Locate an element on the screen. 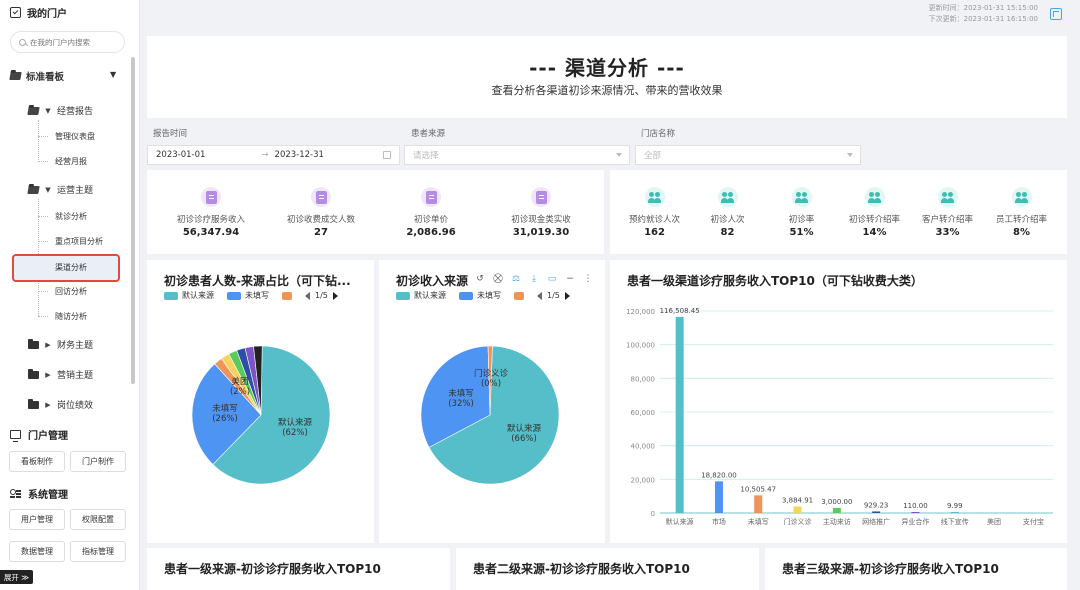 This screenshot has width=1080, height=590. bottom-title: 患者二级来源-初诊诊疗服务收入TOP10 is located at coordinates (581, 569).